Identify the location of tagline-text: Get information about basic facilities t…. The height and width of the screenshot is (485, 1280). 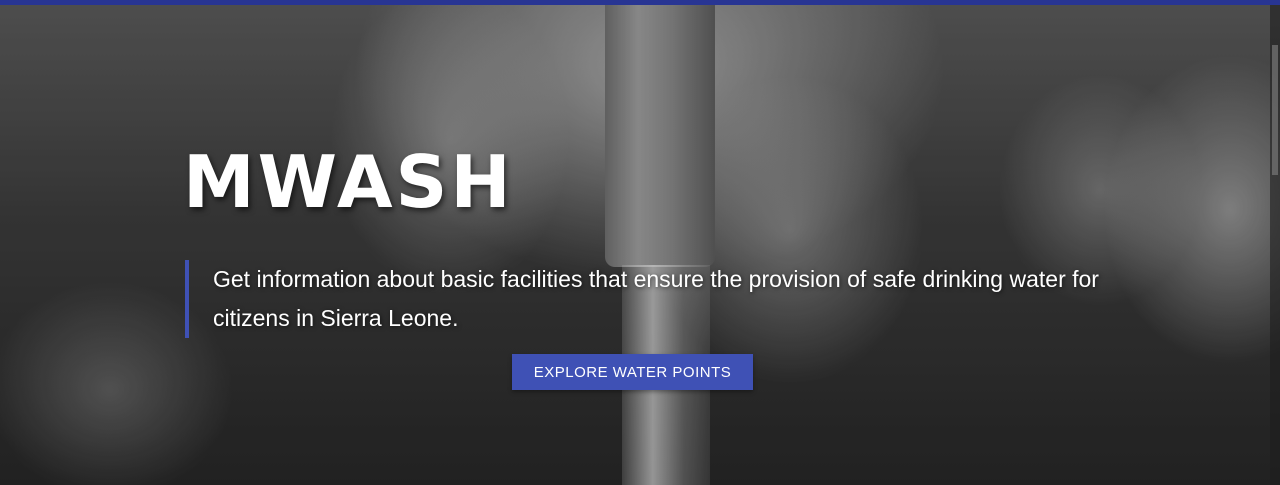
(656, 298).